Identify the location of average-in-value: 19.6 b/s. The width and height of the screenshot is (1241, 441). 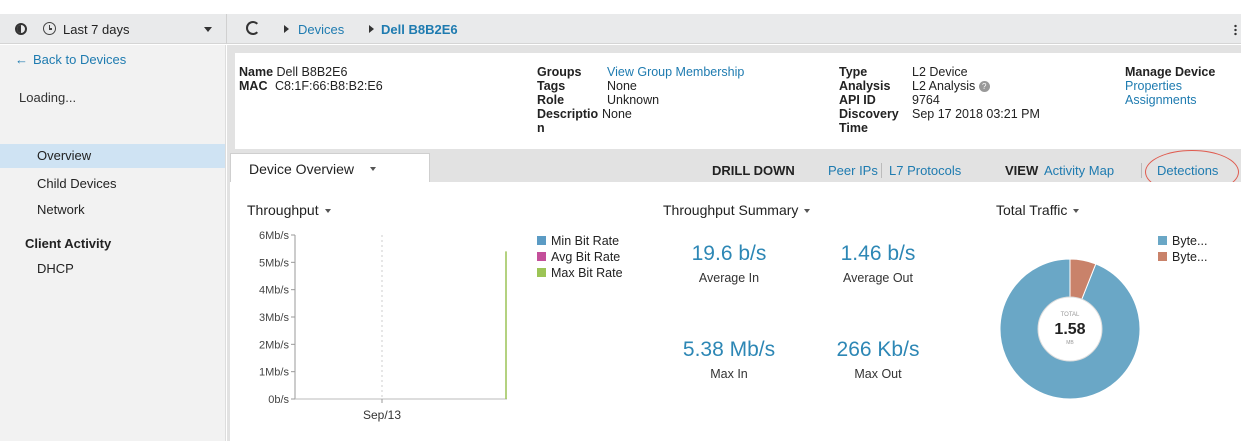
(729, 253).